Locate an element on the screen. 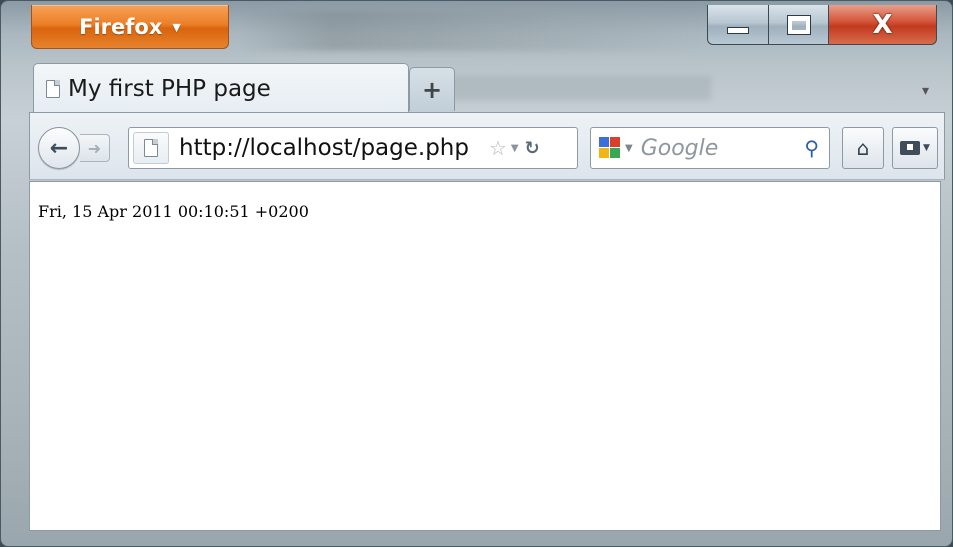 Image resolution: width=953 pixels, height=547 pixels. home-icon: ⌂ is located at coordinates (863, 148).